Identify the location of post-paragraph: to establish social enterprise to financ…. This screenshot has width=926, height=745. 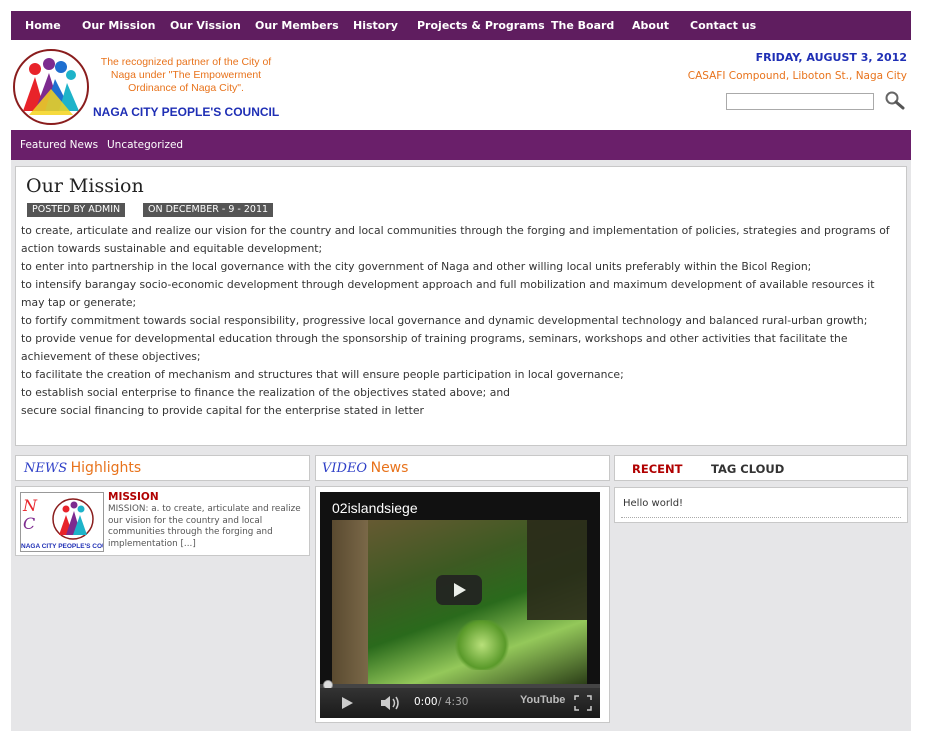
(266, 392).